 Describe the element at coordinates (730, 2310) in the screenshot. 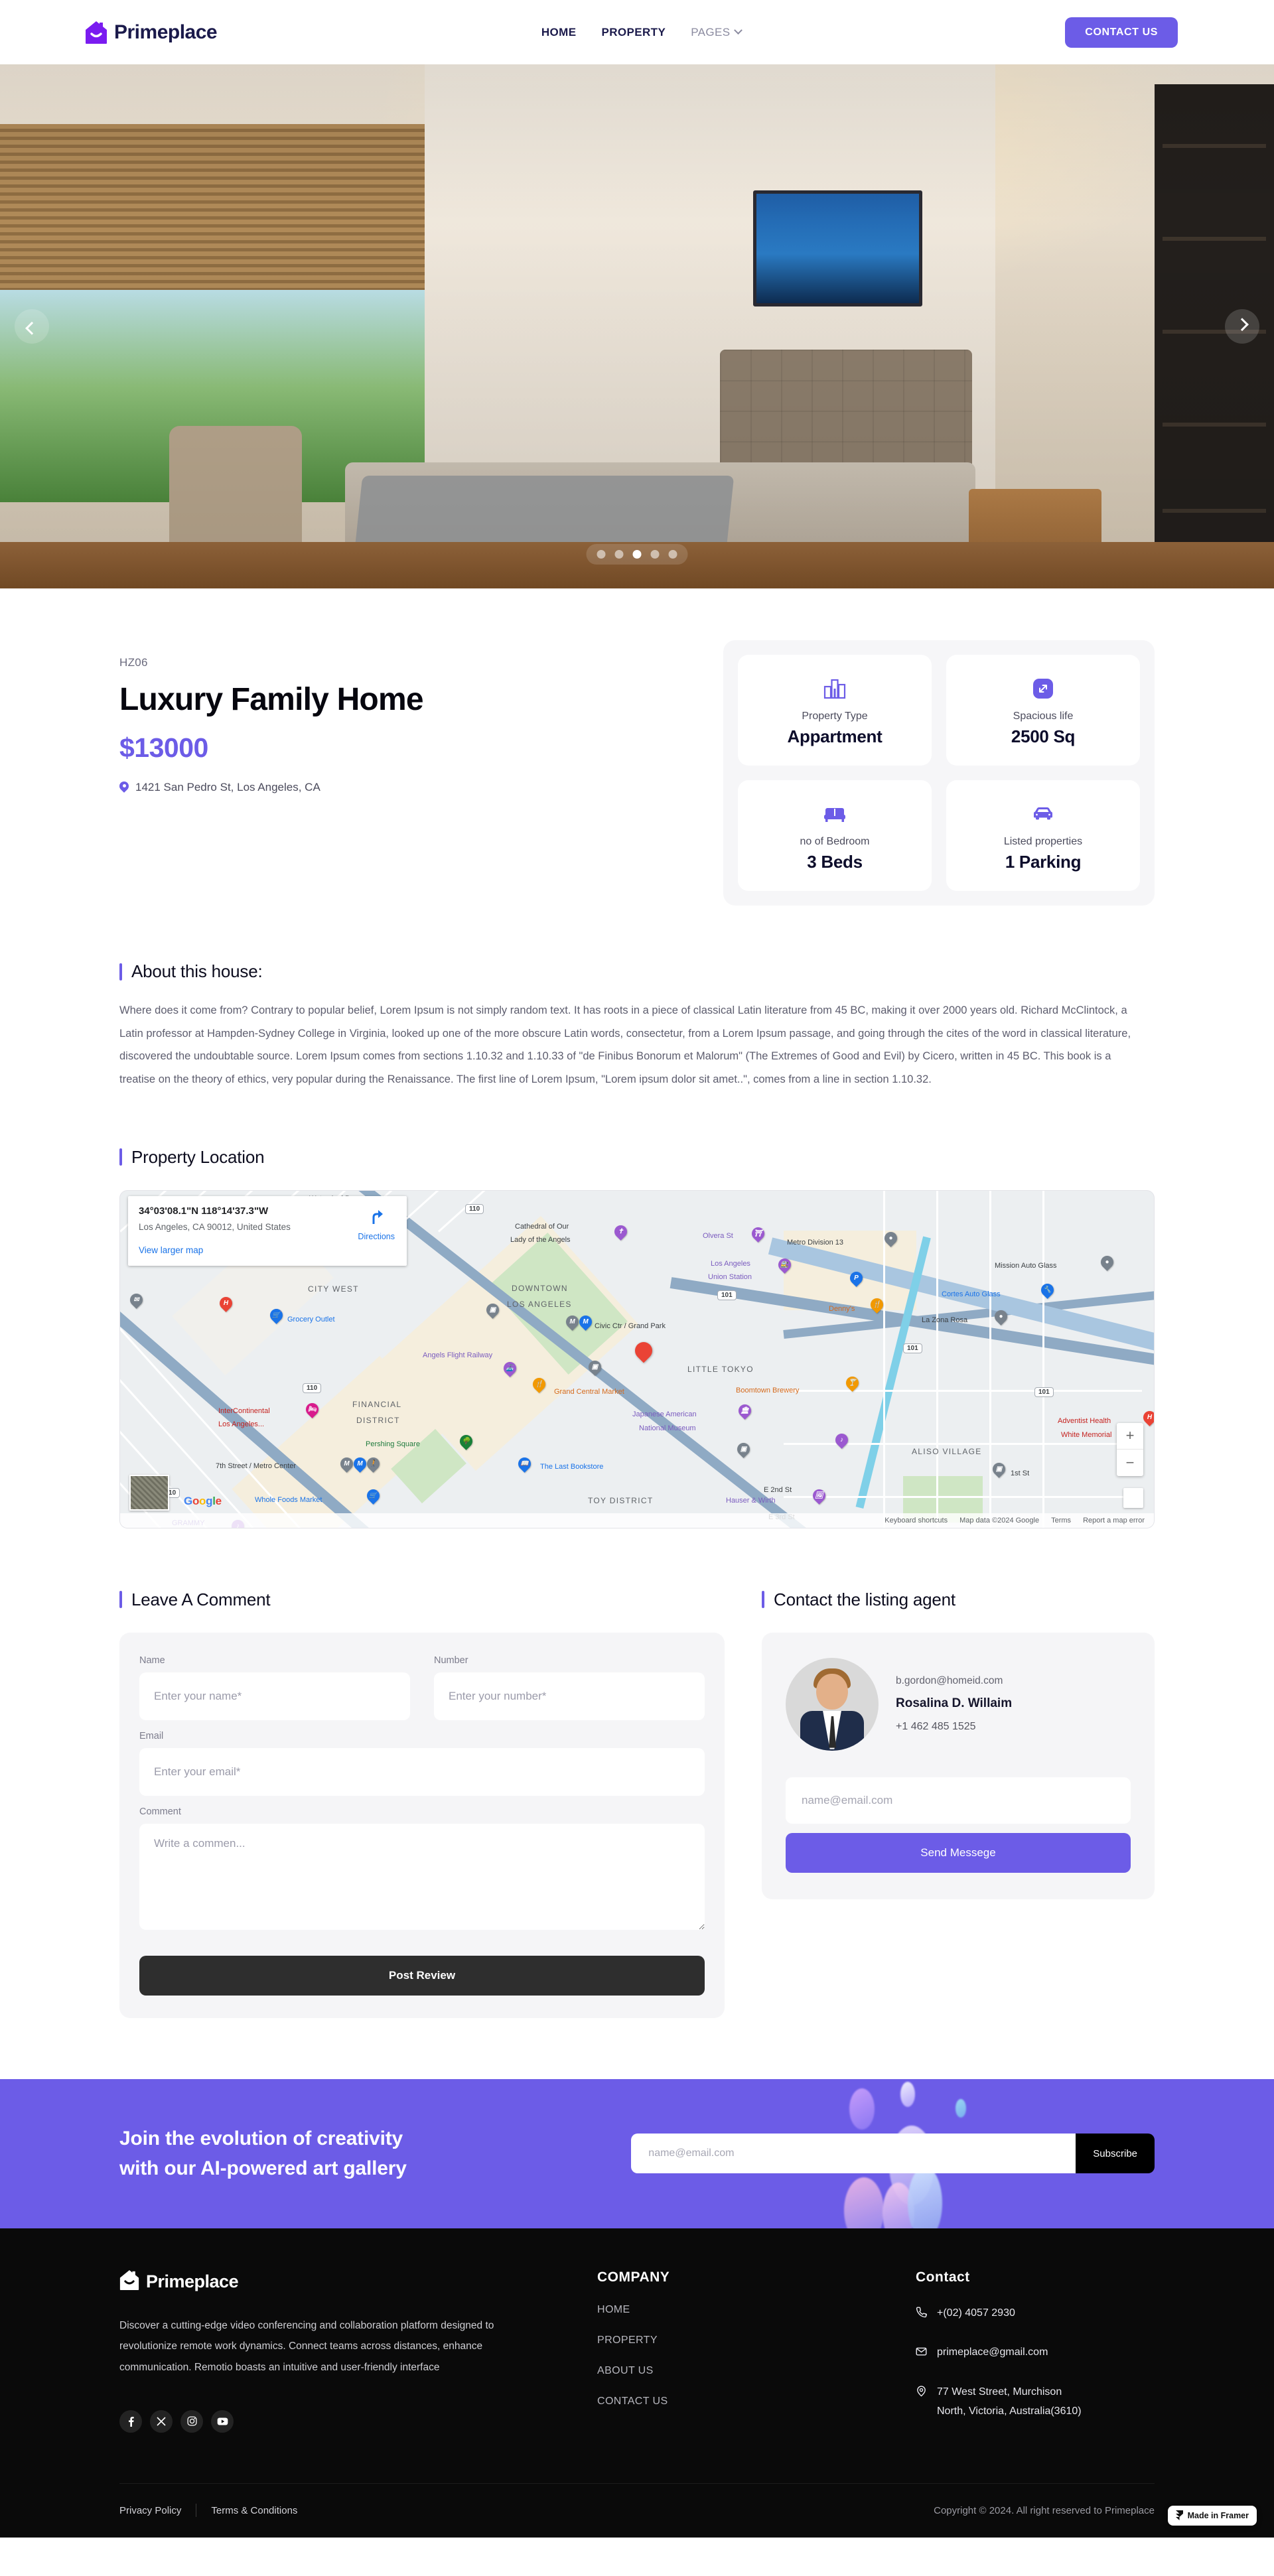

I see `footer-link-home: HOME` at that location.